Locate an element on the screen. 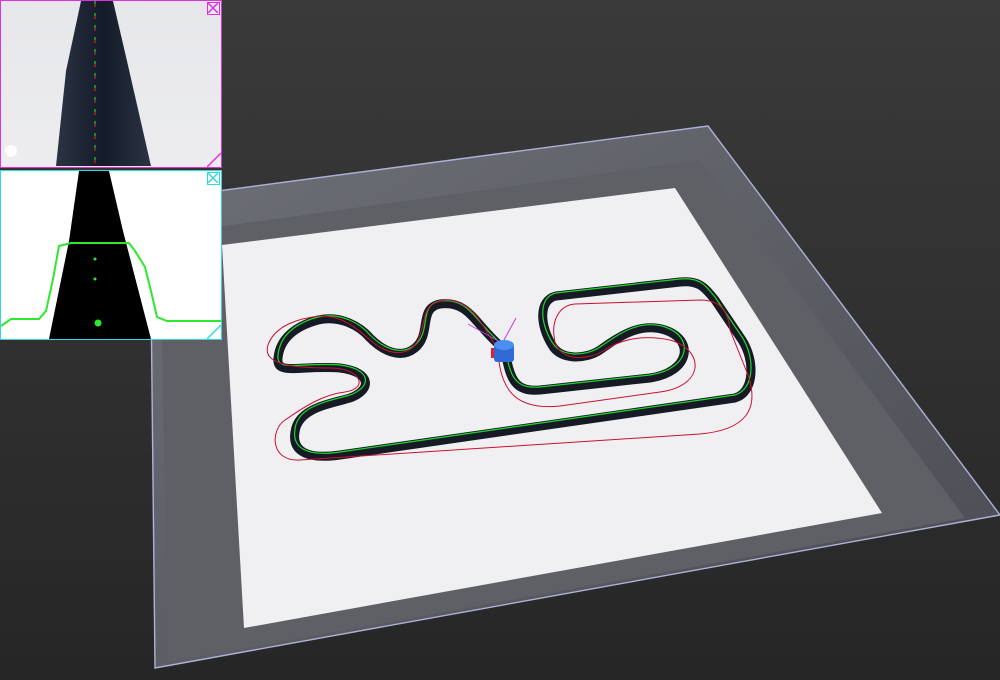  camera-panel-resize-handle is located at coordinates (214, 160).